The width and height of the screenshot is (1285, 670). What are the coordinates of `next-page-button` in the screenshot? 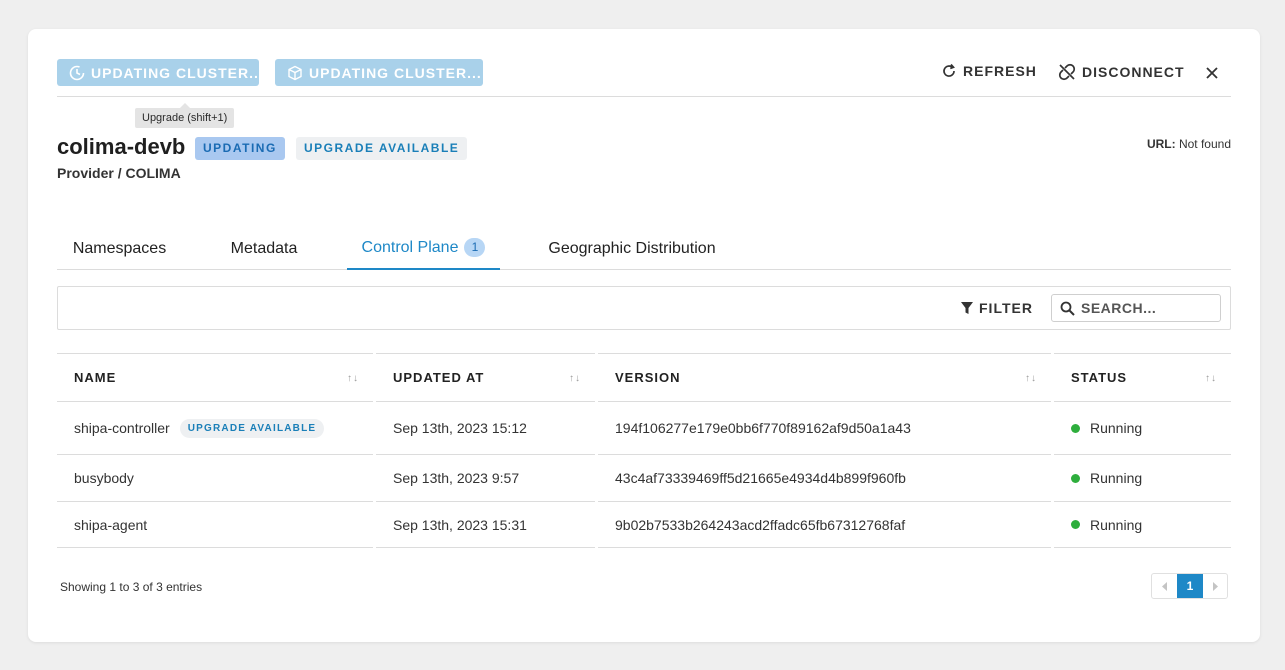 It's located at (1214, 586).